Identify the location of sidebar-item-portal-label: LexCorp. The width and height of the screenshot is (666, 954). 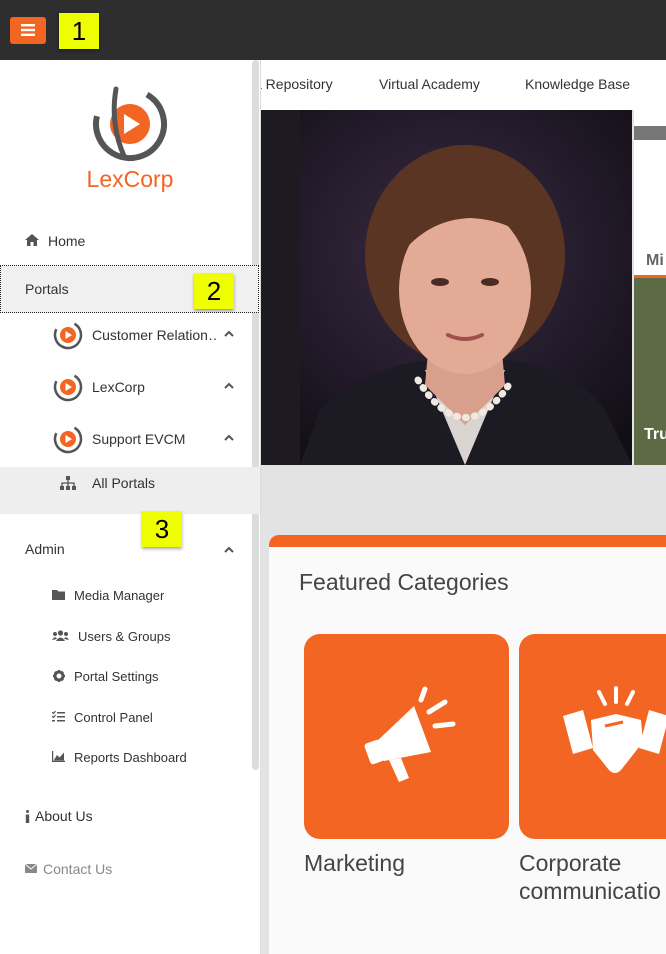
(118, 387).